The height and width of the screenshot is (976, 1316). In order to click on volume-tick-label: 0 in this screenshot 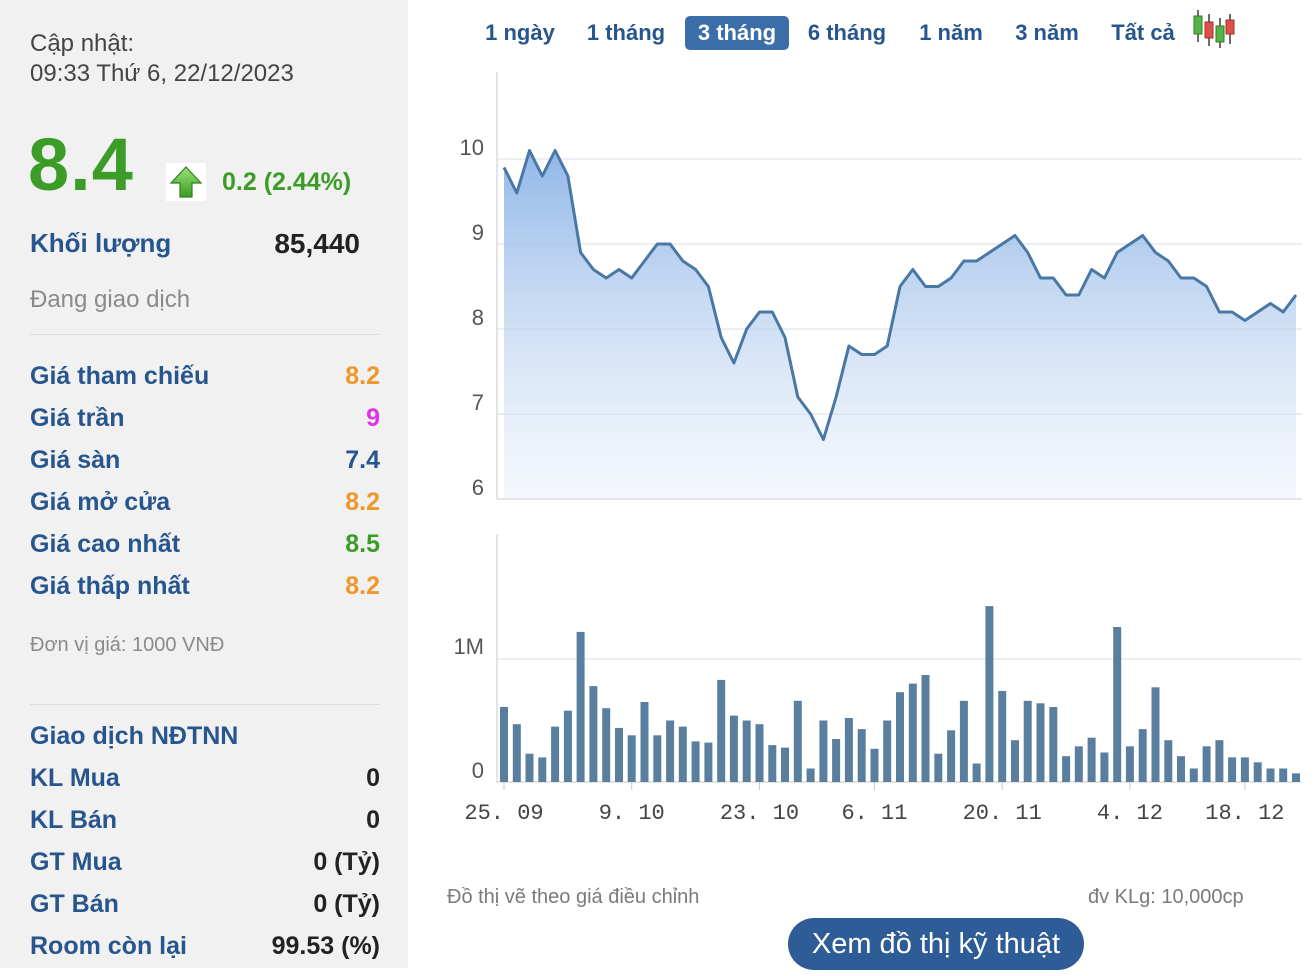, I will do `click(478, 770)`.